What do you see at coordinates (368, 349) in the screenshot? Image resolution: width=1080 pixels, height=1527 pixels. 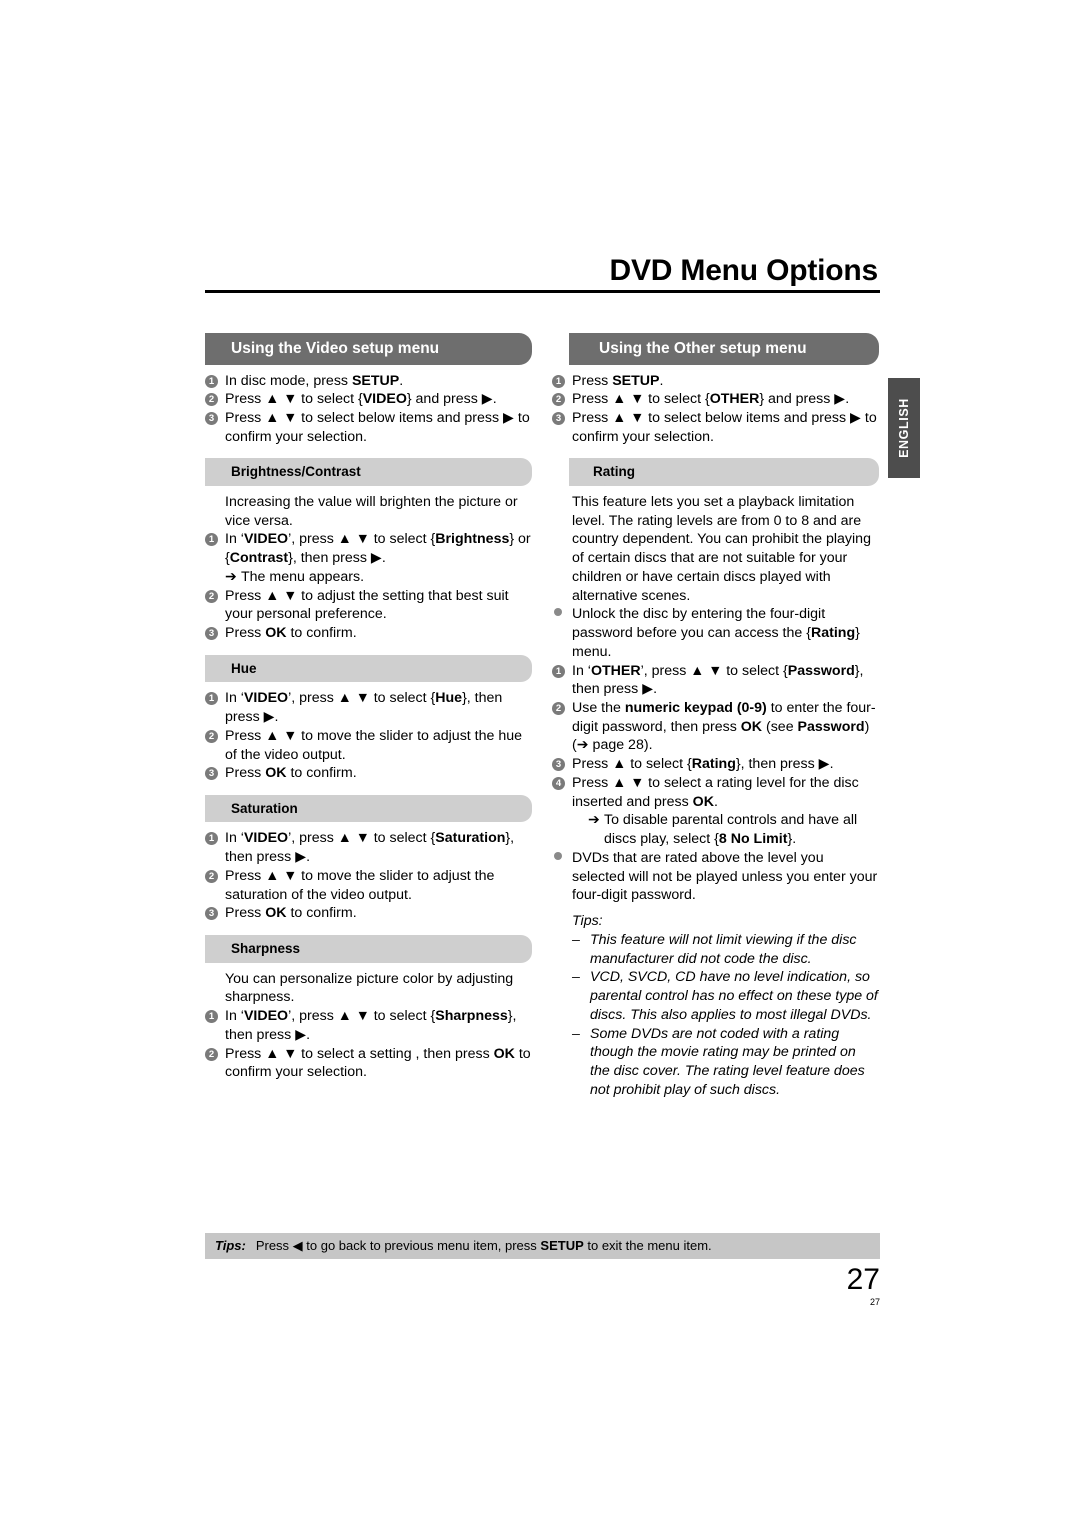 I see `section-header-video: Using the Video setup menu` at bounding box center [368, 349].